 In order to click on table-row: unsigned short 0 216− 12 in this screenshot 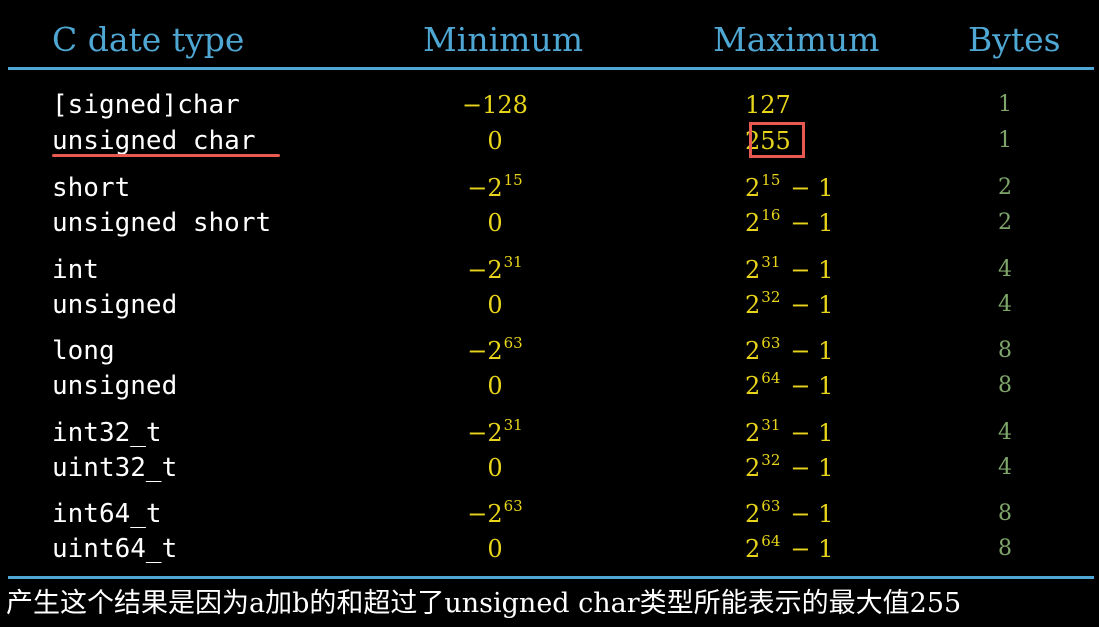, I will do `click(549, 223)`.